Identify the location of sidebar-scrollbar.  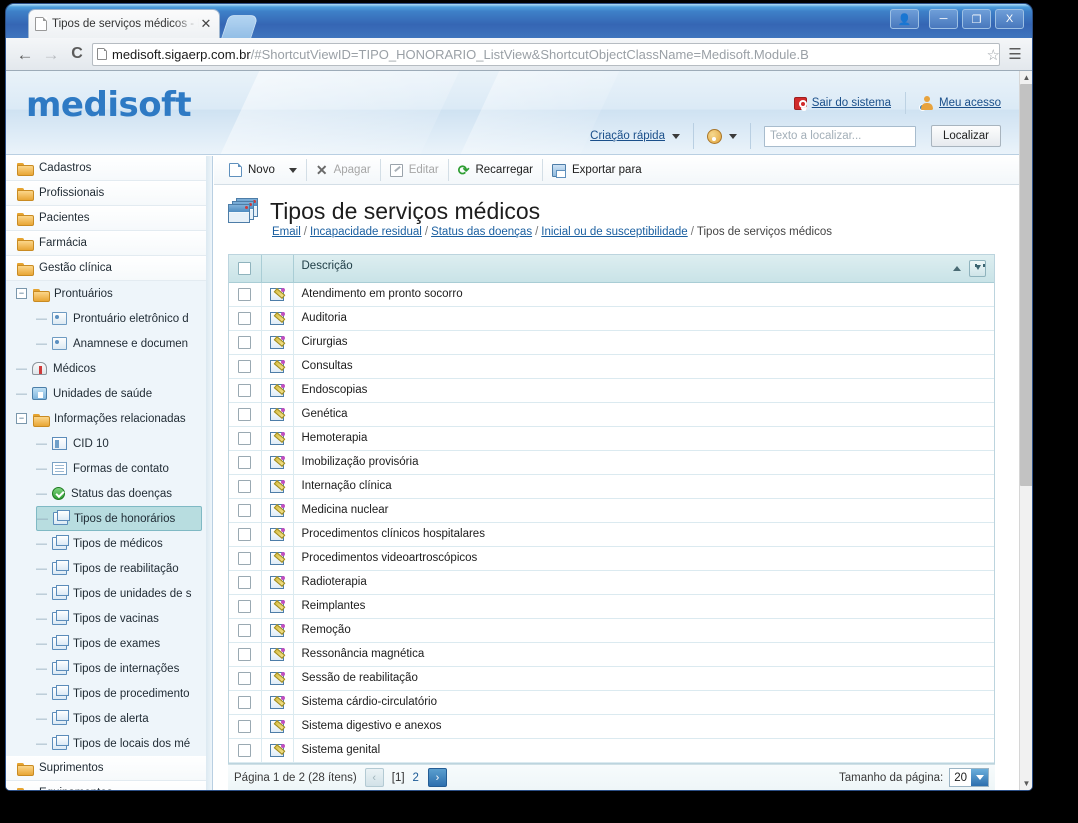
(209, 473).